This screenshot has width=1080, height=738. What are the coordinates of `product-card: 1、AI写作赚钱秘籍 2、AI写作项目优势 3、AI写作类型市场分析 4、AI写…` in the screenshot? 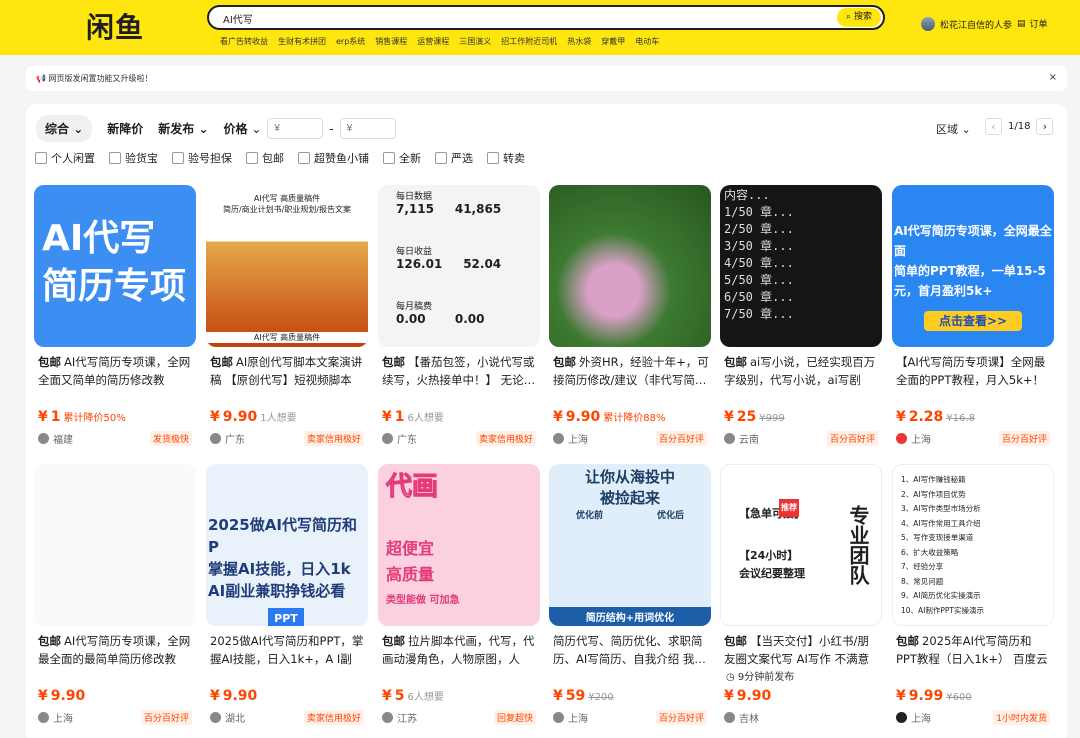 It's located at (973, 601).